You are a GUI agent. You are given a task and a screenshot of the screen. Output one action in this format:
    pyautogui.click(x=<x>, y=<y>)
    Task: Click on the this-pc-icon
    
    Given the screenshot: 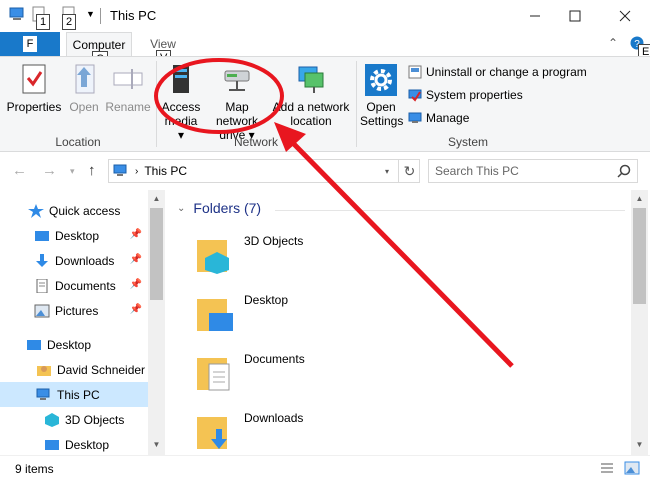 What is the action you would take?
    pyautogui.click(x=120, y=170)
    